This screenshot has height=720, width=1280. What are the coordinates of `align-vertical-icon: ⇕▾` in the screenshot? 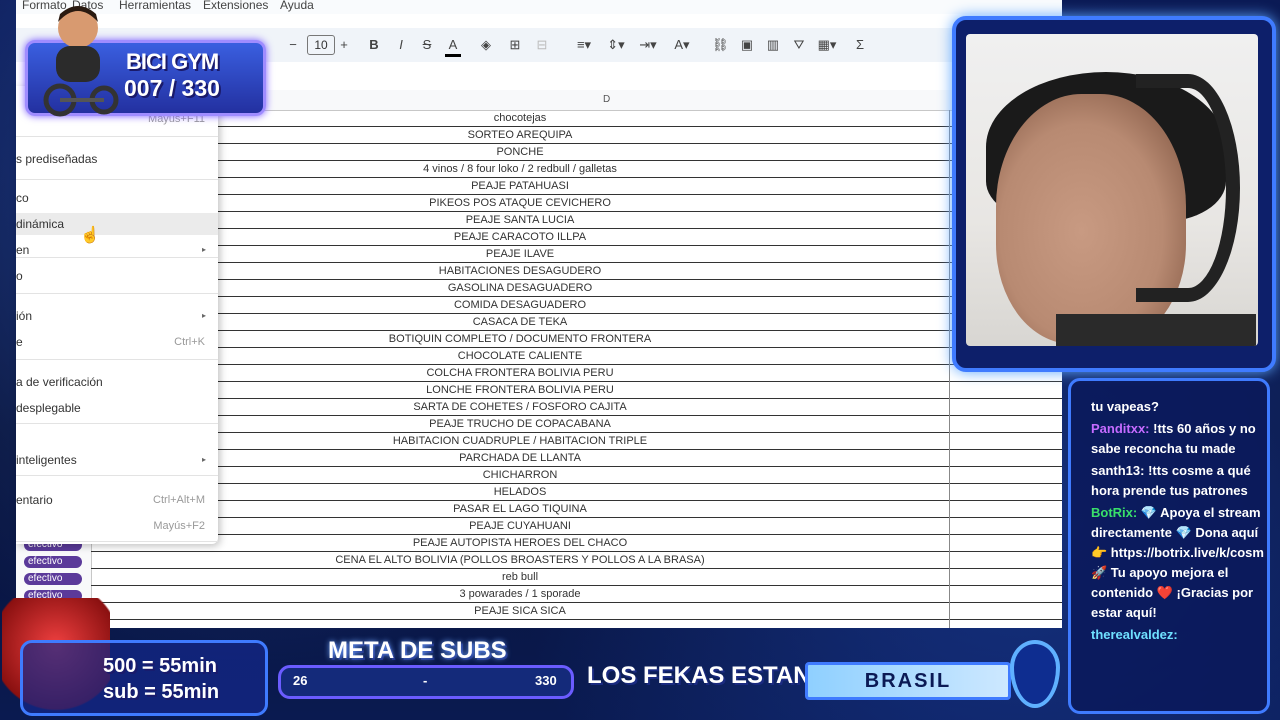 It's located at (616, 45).